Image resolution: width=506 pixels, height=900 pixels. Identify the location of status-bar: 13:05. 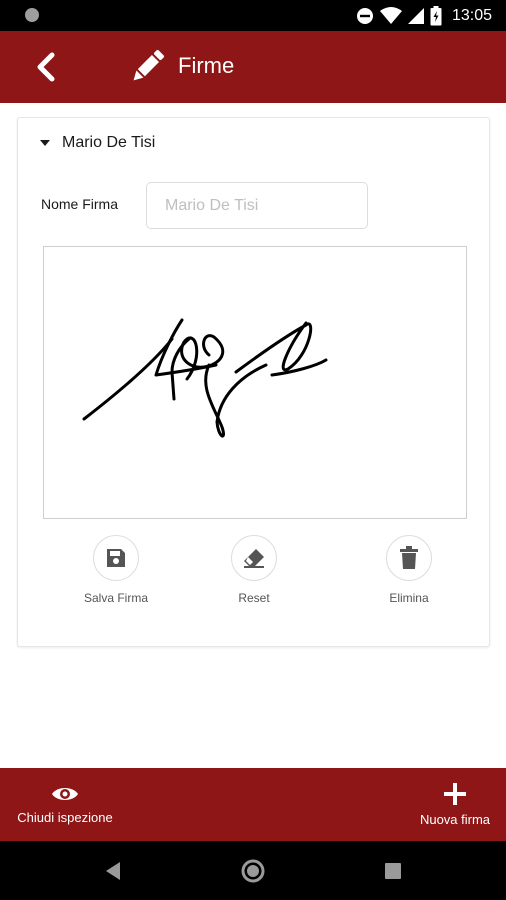
(253, 15).